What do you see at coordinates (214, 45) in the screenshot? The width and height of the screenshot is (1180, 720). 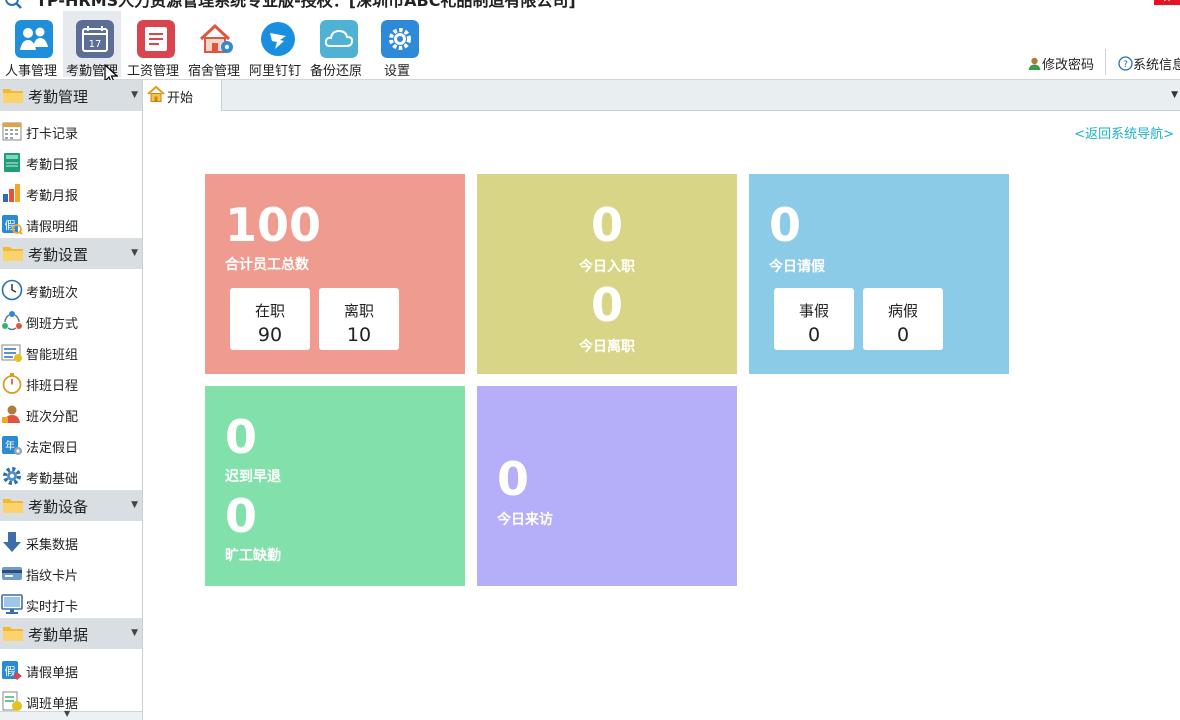 I see `toolbar-dormitory-button: 宿舍管理` at bounding box center [214, 45].